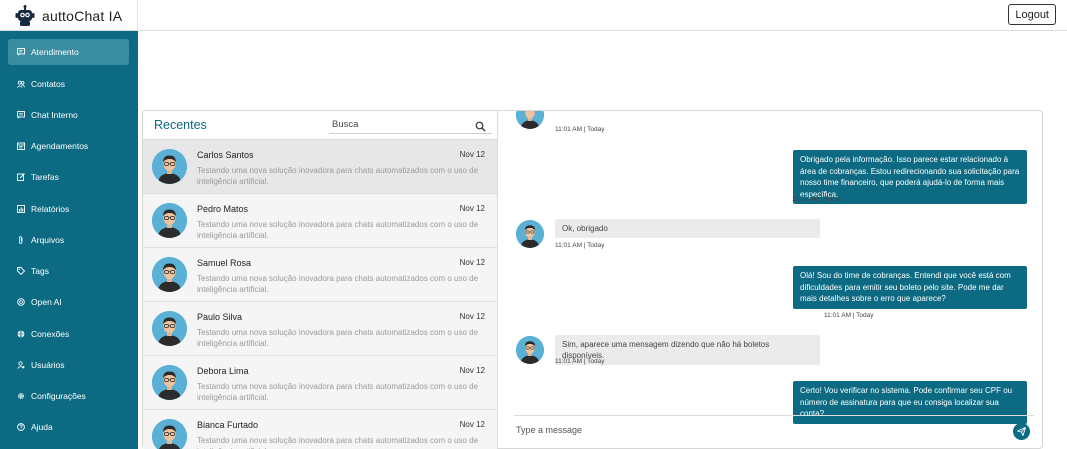  What do you see at coordinates (50, 209) in the screenshot?
I see `sidebar-item-label: Relatórios` at bounding box center [50, 209].